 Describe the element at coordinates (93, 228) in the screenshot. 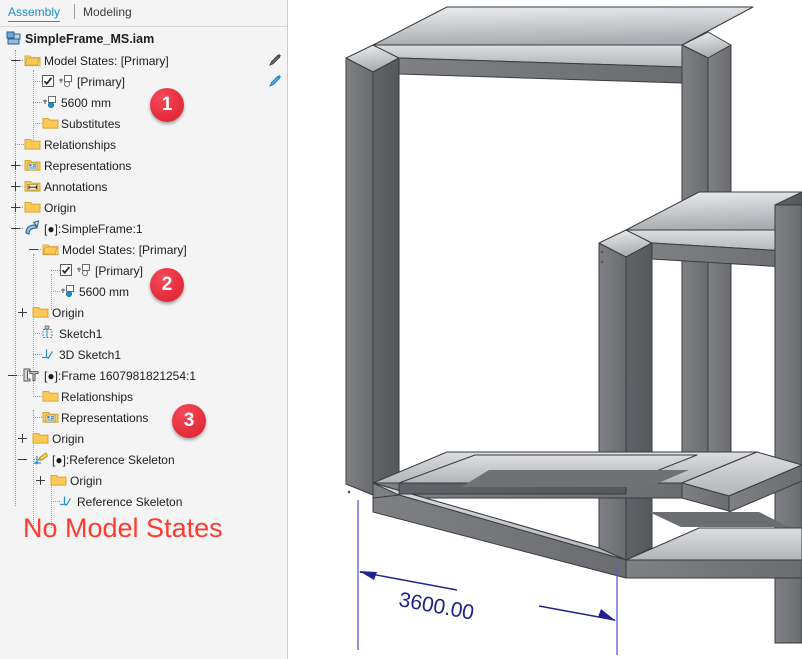

I see `tree-node-label: [●]:SimpleFrame:1` at that location.